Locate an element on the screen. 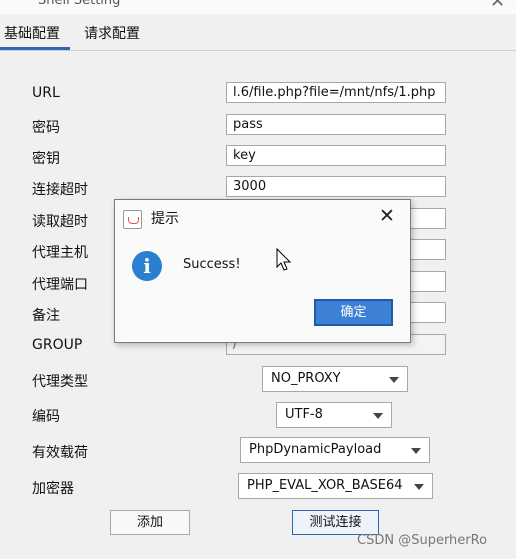 The width and height of the screenshot is (516, 559). password-input: pass is located at coordinates (336, 124).